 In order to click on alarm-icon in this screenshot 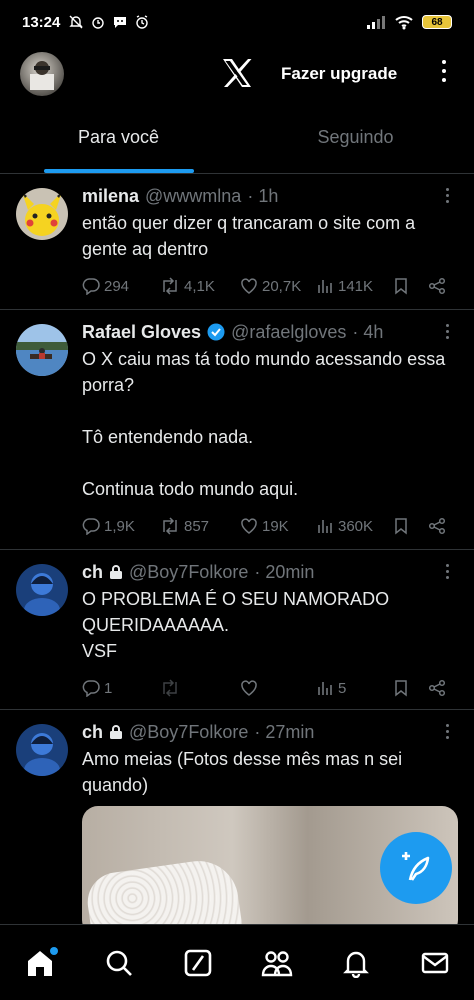, I will do `click(98, 23)`.